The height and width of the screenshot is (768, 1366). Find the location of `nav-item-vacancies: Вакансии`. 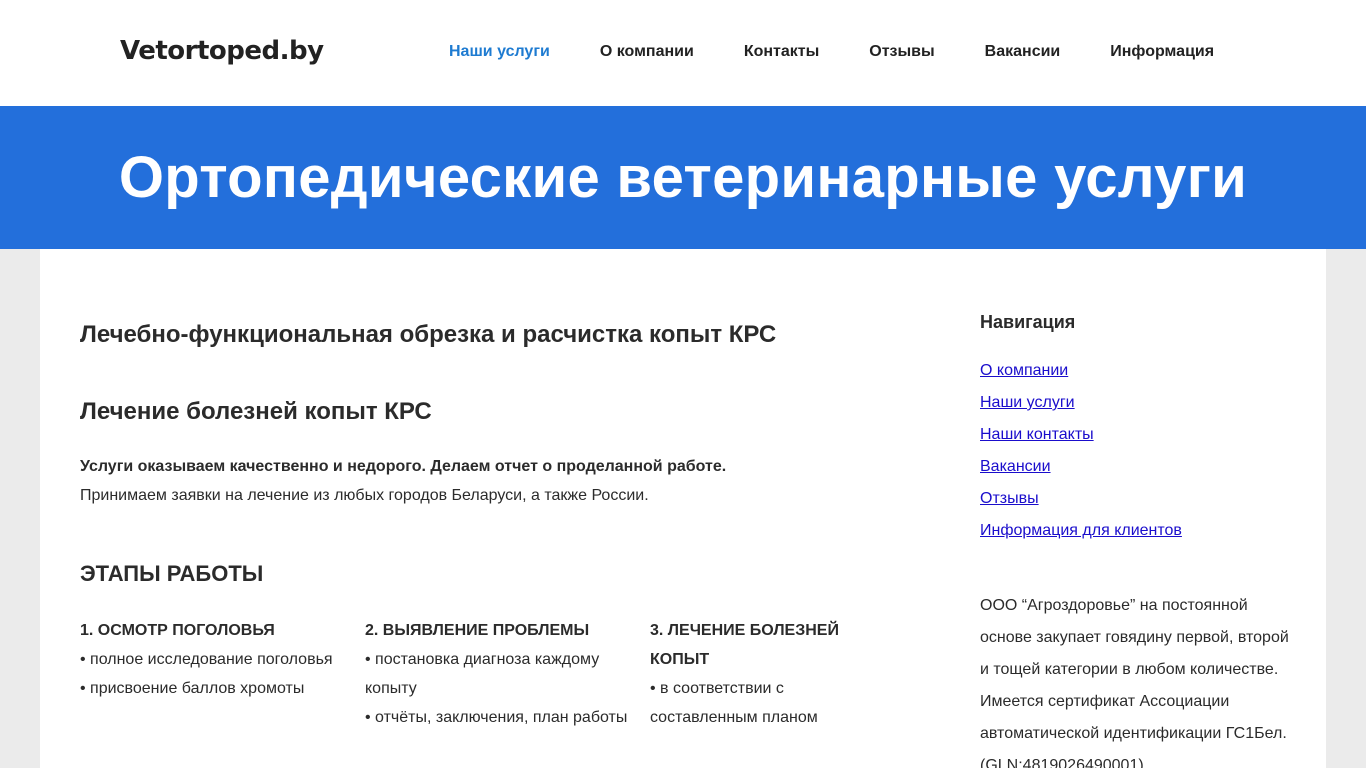

nav-item-vacancies: Вакансии is located at coordinates (1023, 52).